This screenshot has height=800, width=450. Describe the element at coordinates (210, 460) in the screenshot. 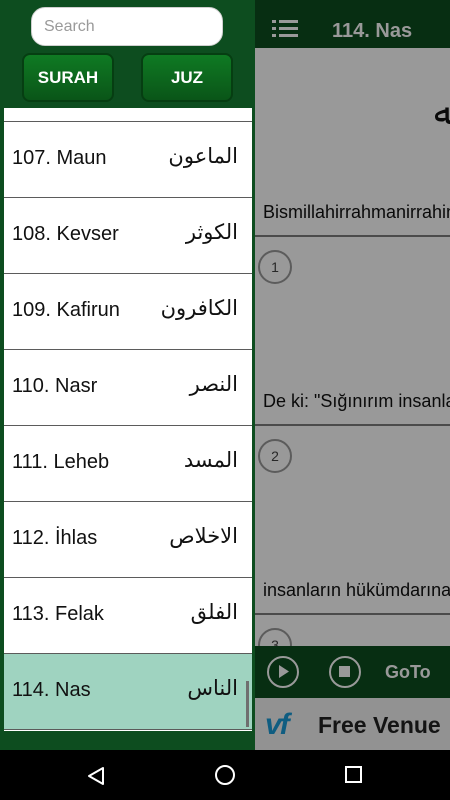

I see `surah-arabic-name: المسد` at that location.